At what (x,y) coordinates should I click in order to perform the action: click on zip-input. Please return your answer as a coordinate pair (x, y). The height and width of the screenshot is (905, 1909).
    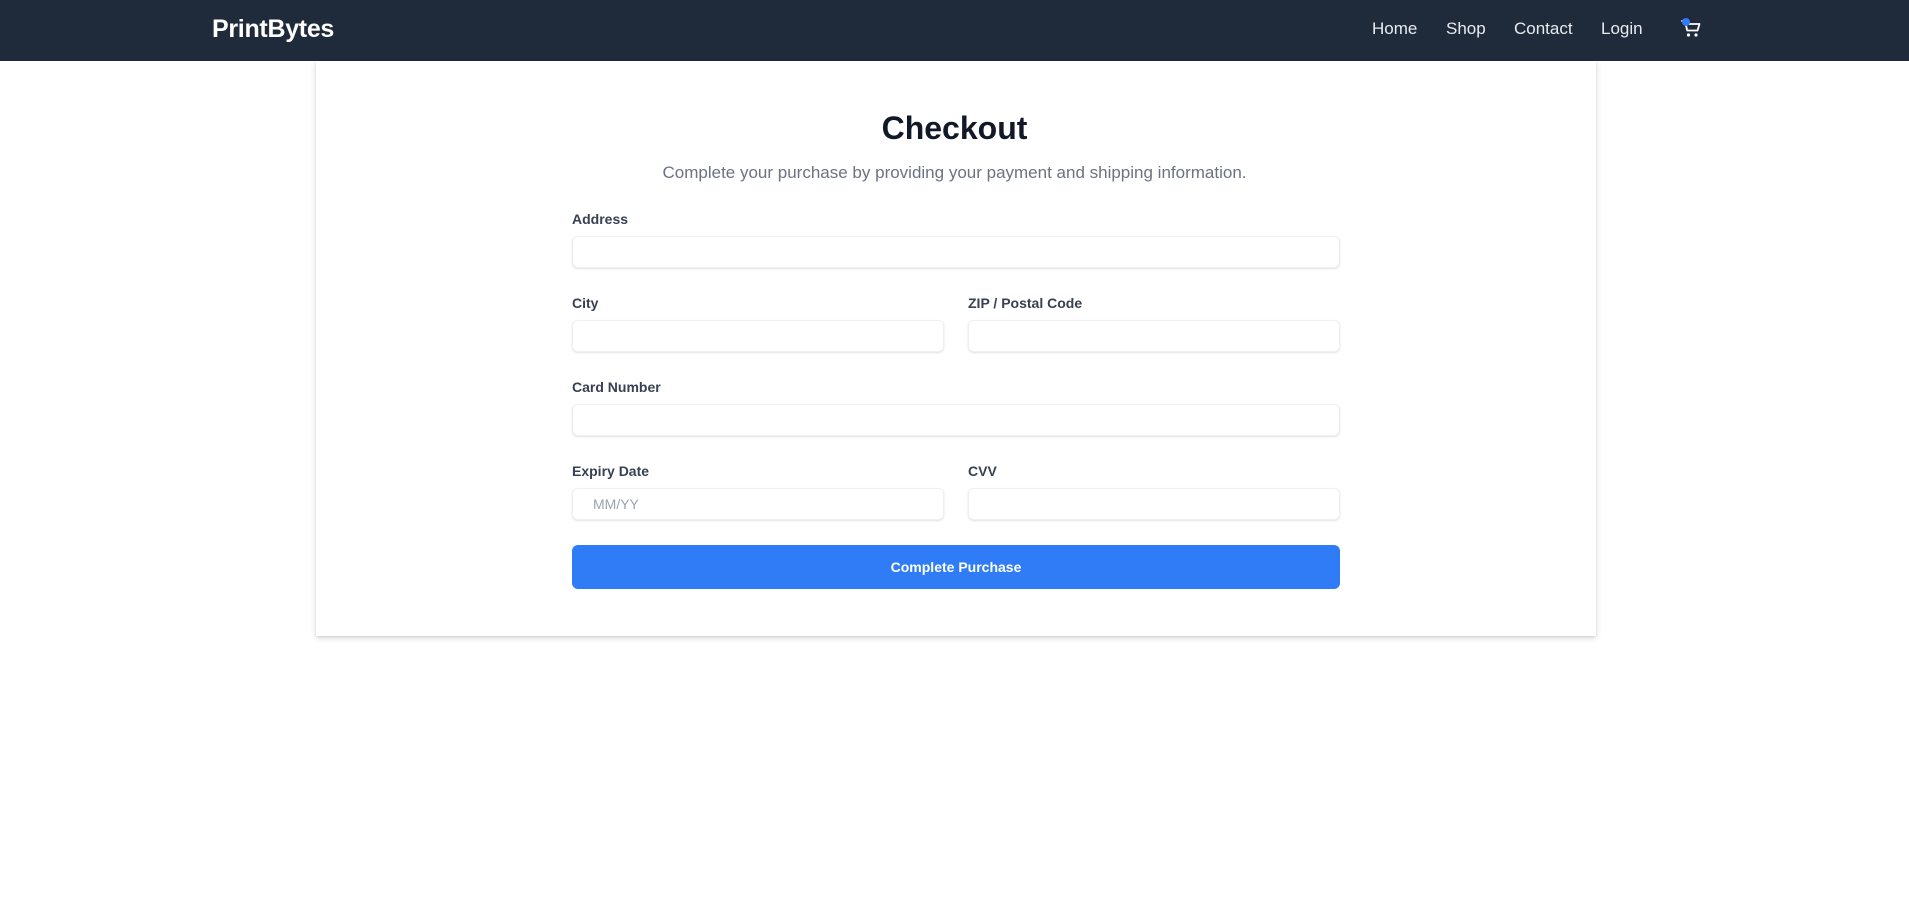
    Looking at the image, I should click on (1154, 336).